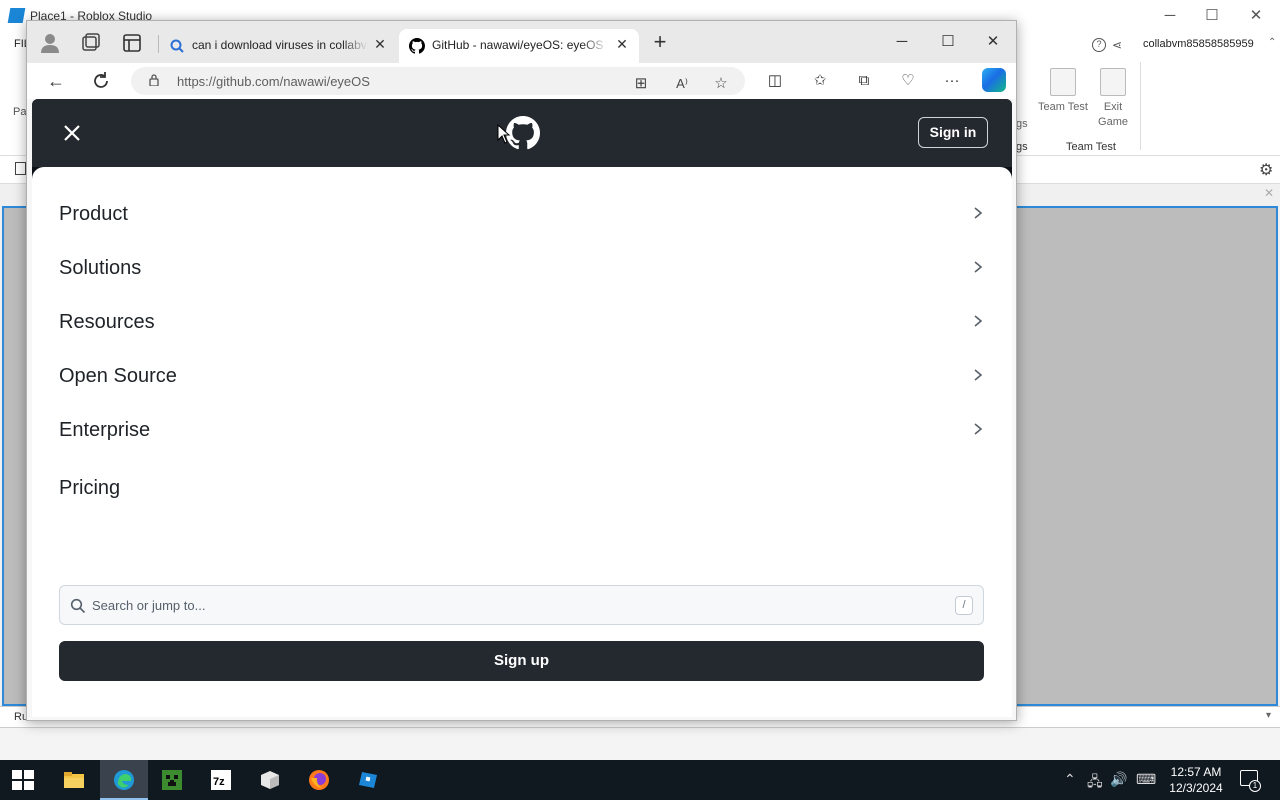  I want to click on studio-partial-group-label: gs, so click(1022, 147).